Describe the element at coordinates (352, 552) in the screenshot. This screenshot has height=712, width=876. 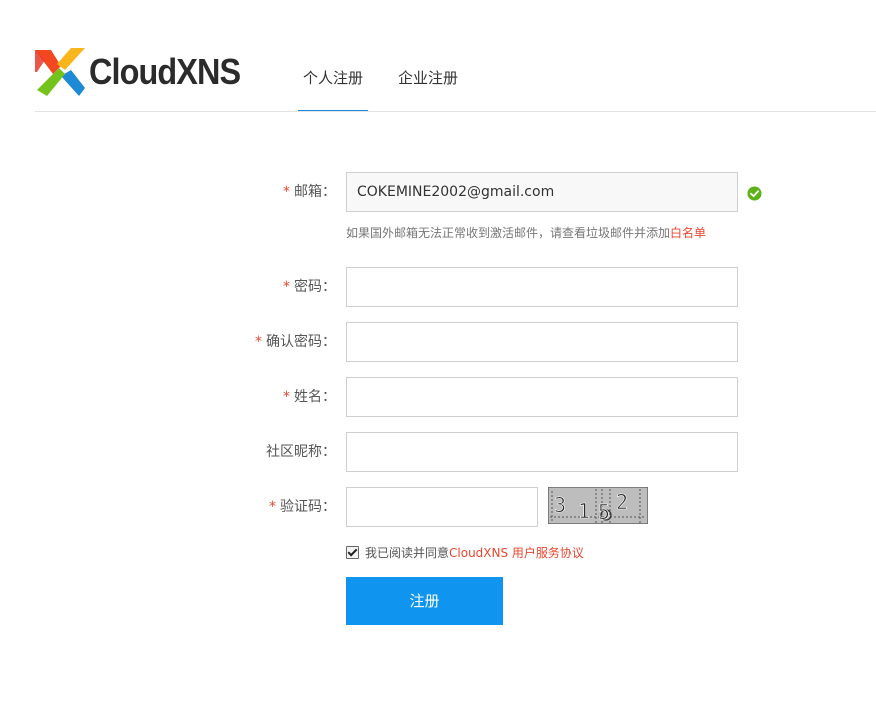
I see `agreement-checkbox` at that location.